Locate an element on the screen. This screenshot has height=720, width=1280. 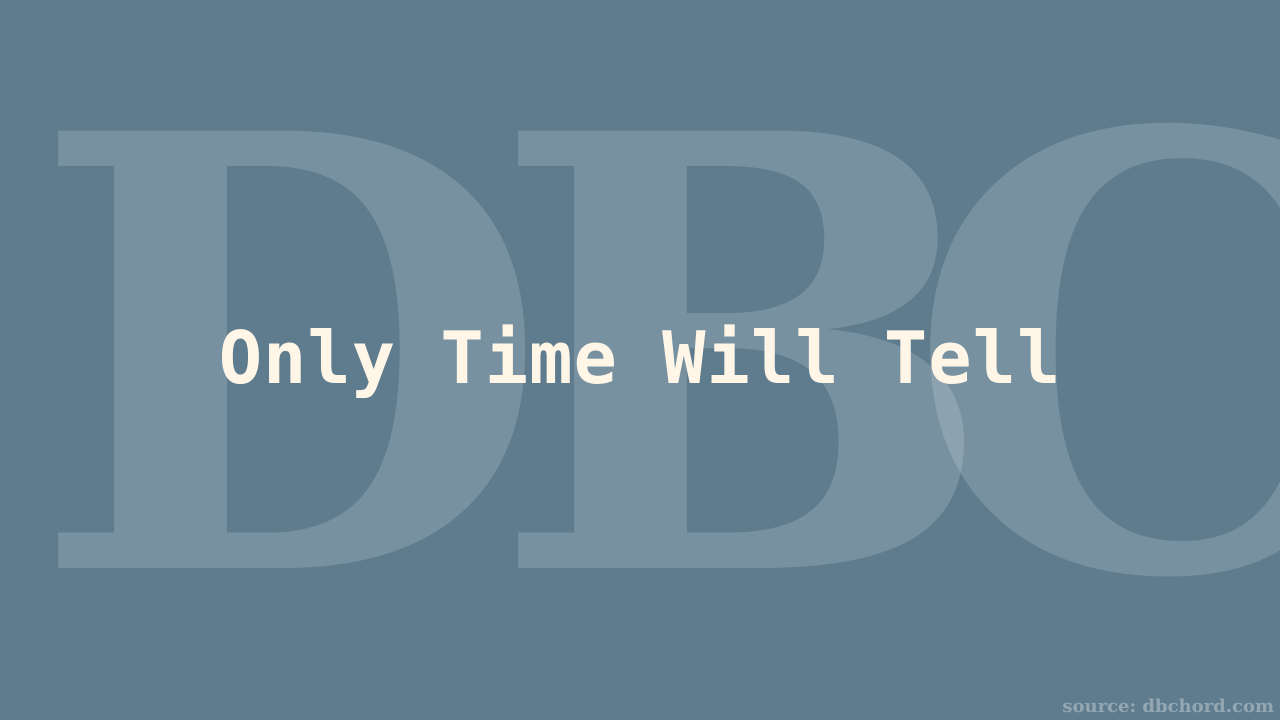
song-title: Only Time Will Tell is located at coordinates (640, 358).